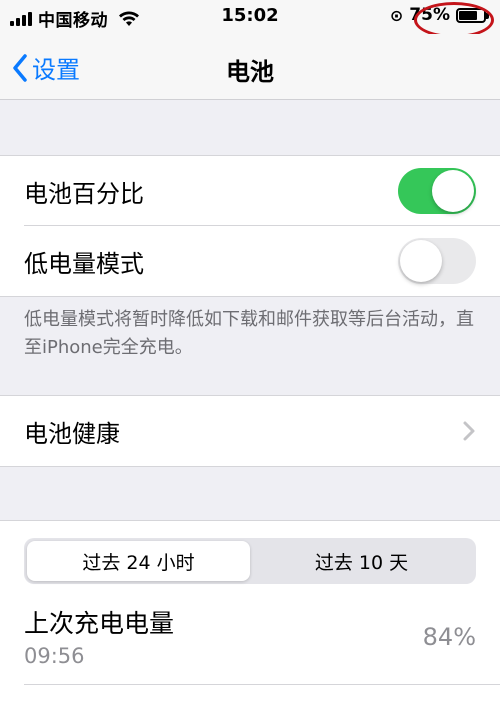 This screenshot has height=710, width=500. I want to click on status-right: ⊙ 75%, so click(439, 15).